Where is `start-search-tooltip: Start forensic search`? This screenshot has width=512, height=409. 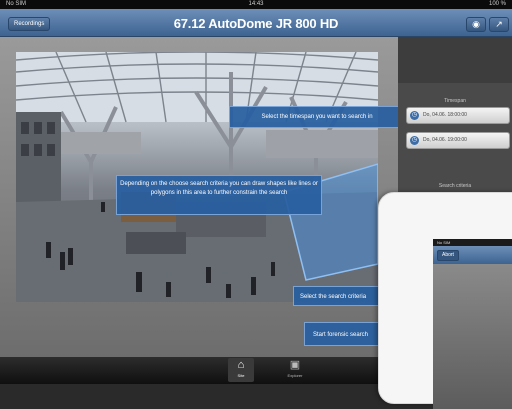 start-search-tooltip: Start forensic search is located at coordinates (343, 334).